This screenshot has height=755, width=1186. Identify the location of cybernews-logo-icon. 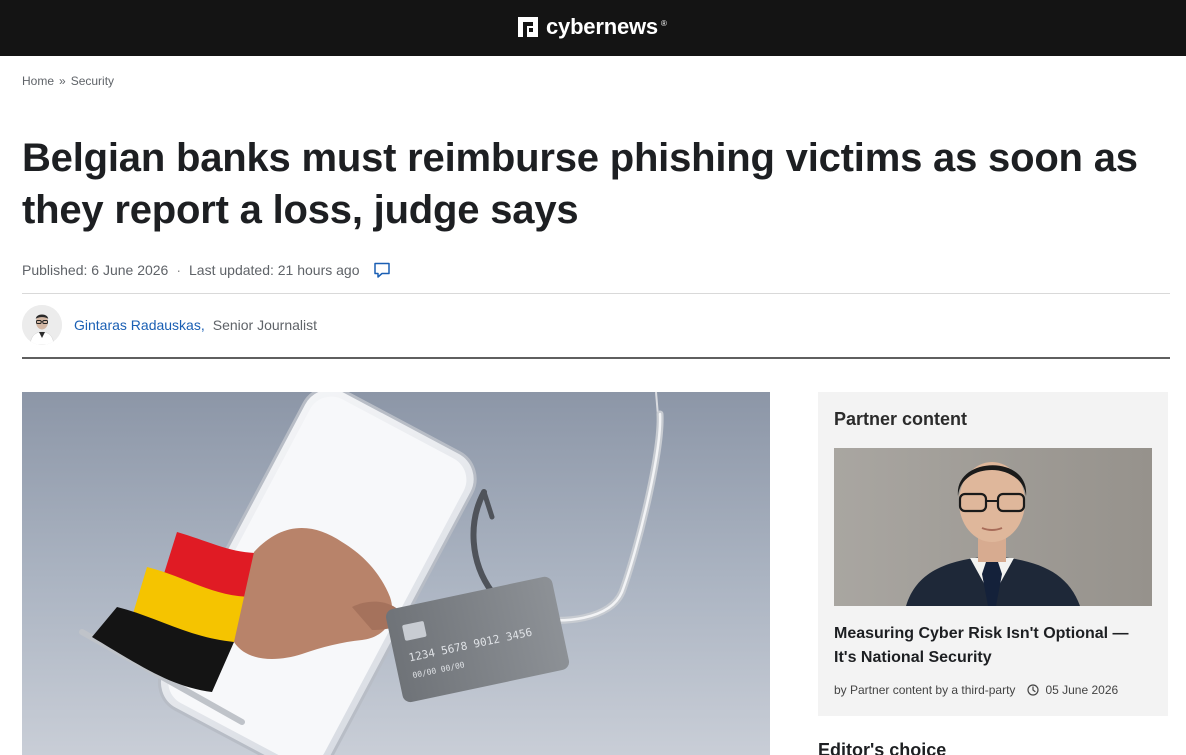
(528, 27).